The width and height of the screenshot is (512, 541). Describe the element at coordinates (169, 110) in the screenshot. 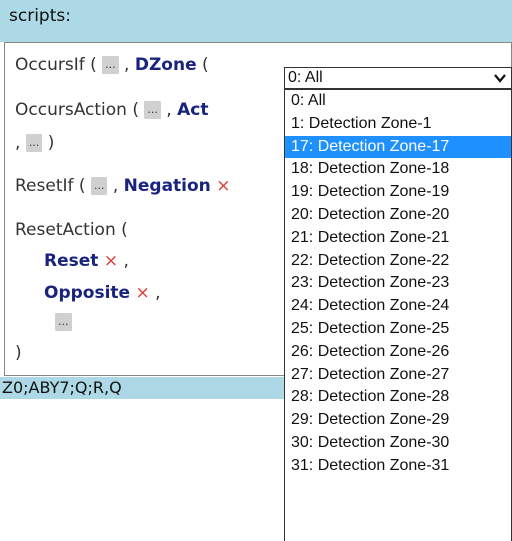

I see `occurs-action-sep: ,` at that location.